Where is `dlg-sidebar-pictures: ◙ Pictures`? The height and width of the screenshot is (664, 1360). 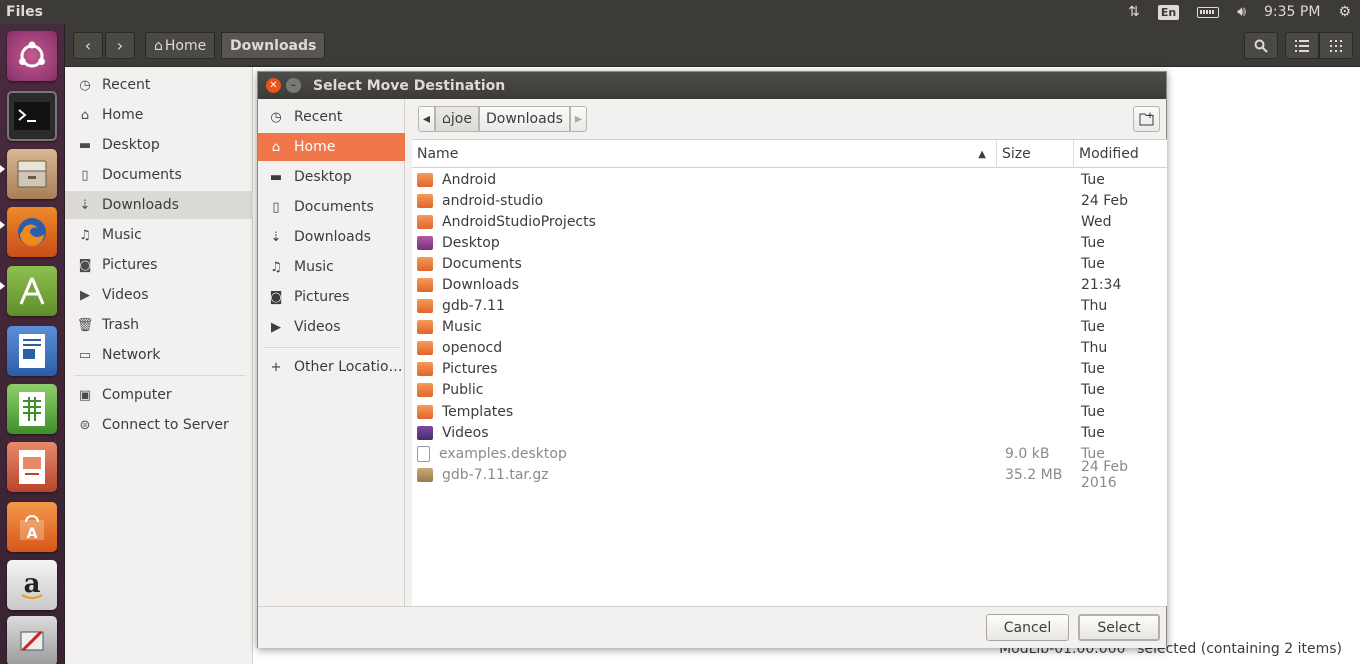 dlg-sidebar-pictures: ◙ Pictures is located at coordinates (331, 297).